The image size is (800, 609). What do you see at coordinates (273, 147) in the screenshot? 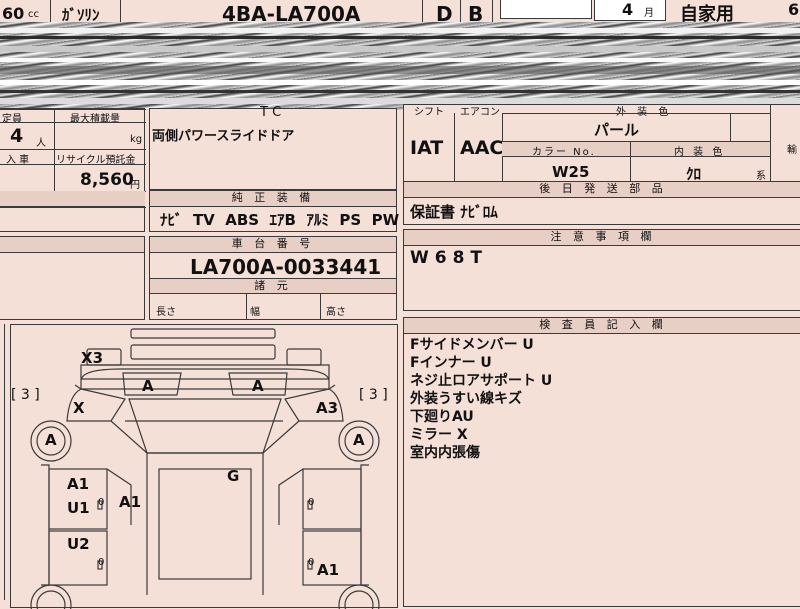
I see `feature-box: T C 両側パワースライドドア` at bounding box center [273, 147].